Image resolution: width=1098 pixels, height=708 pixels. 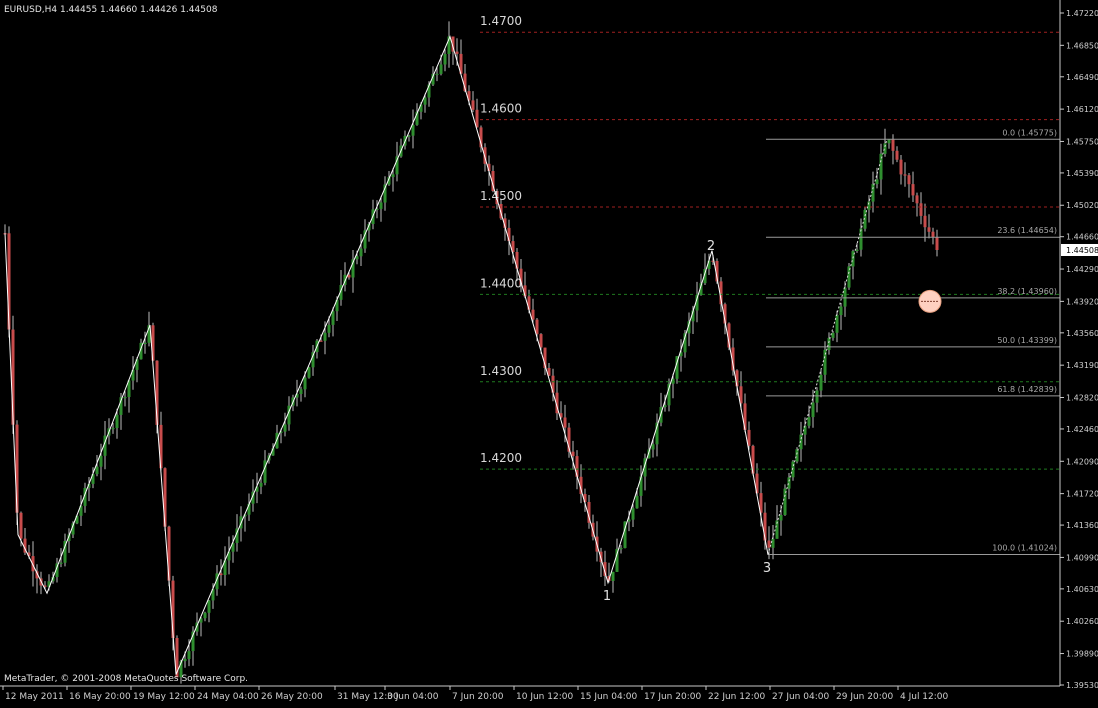 What do you see at coordinates (501, 371) in the screenshot?
I see `level-label: 1.4300` at bounding box center [501, 371].